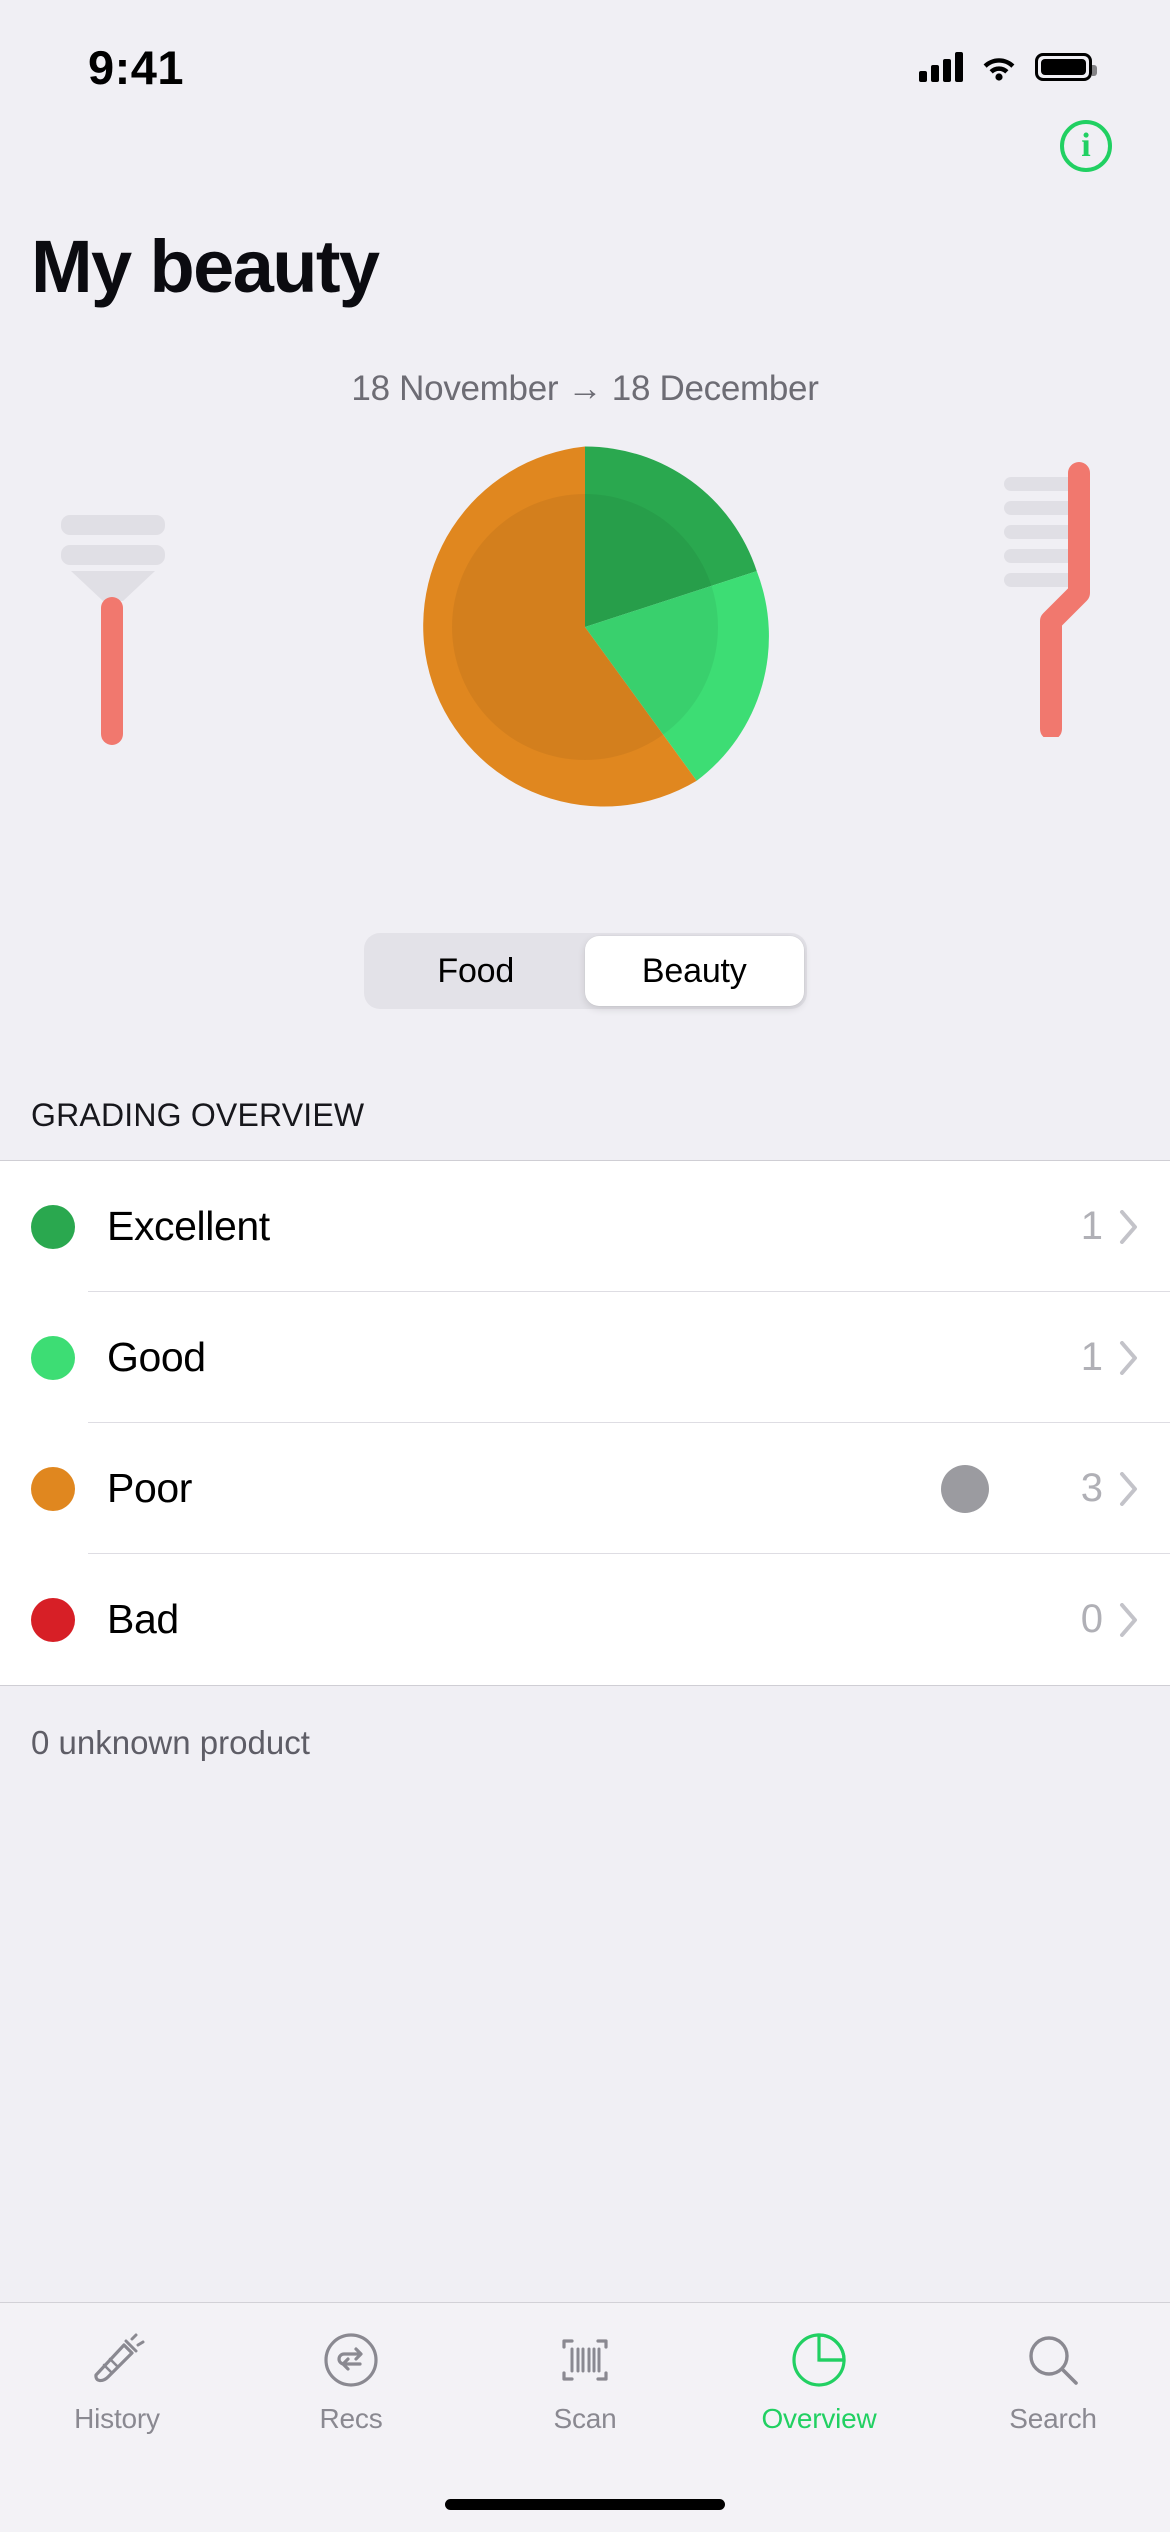  Describe the element at coordinates (53, 1357) in the screenshot. I see `grade-dot-good` at that location.